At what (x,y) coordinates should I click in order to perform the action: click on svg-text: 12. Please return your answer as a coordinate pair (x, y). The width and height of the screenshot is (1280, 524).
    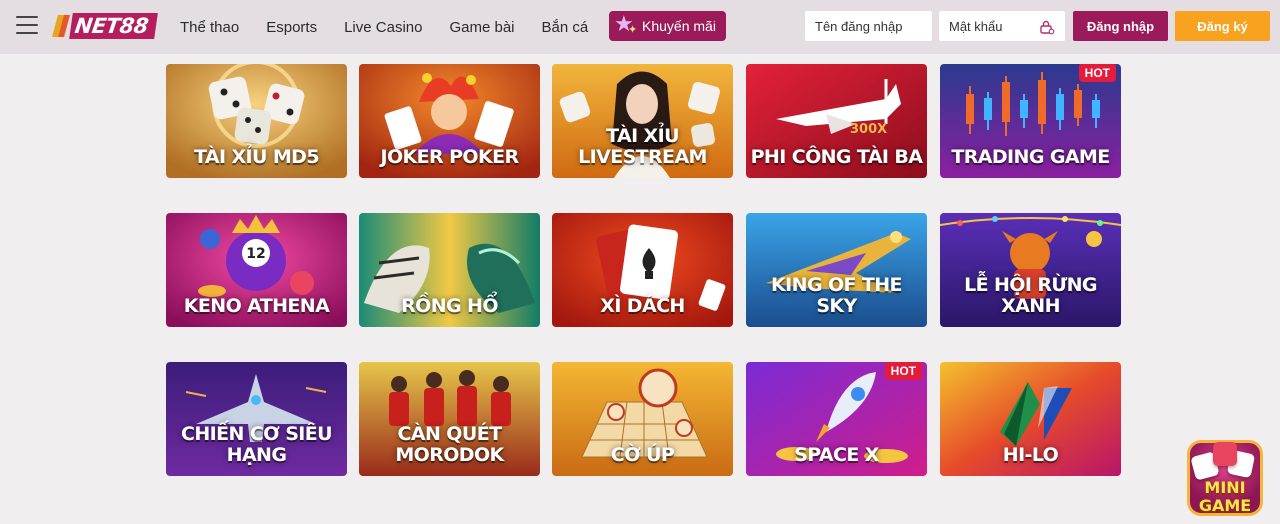
    Looking at the image, I should click on (255, 254).